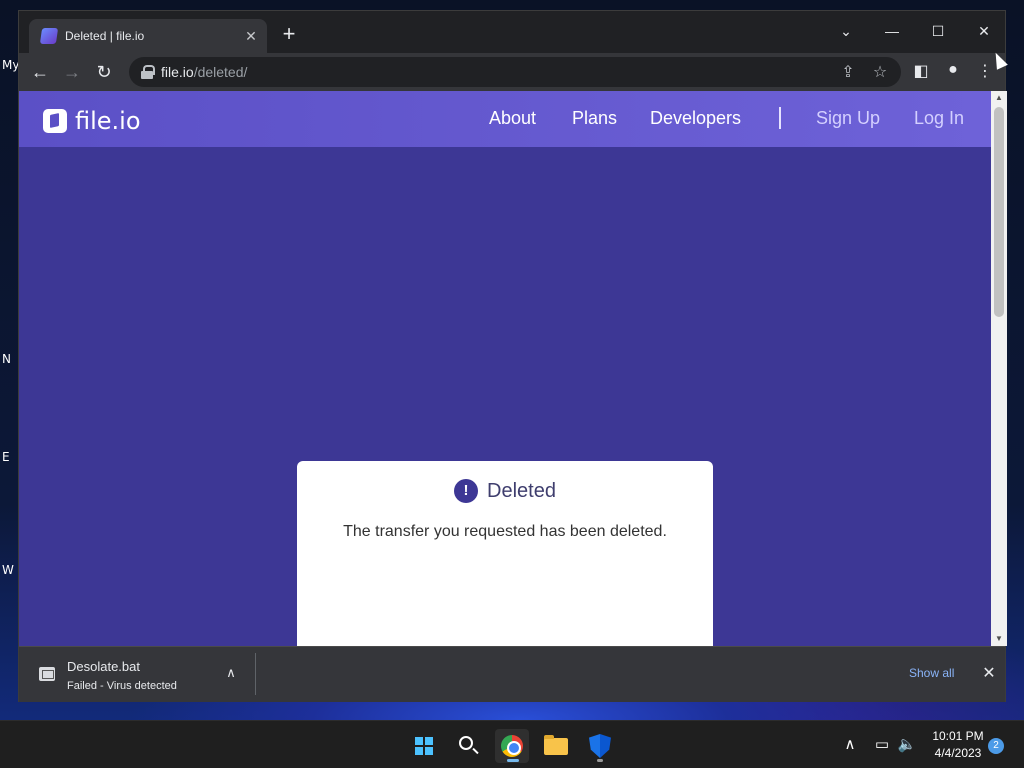  I want to click on search-button, so click(468, 746).